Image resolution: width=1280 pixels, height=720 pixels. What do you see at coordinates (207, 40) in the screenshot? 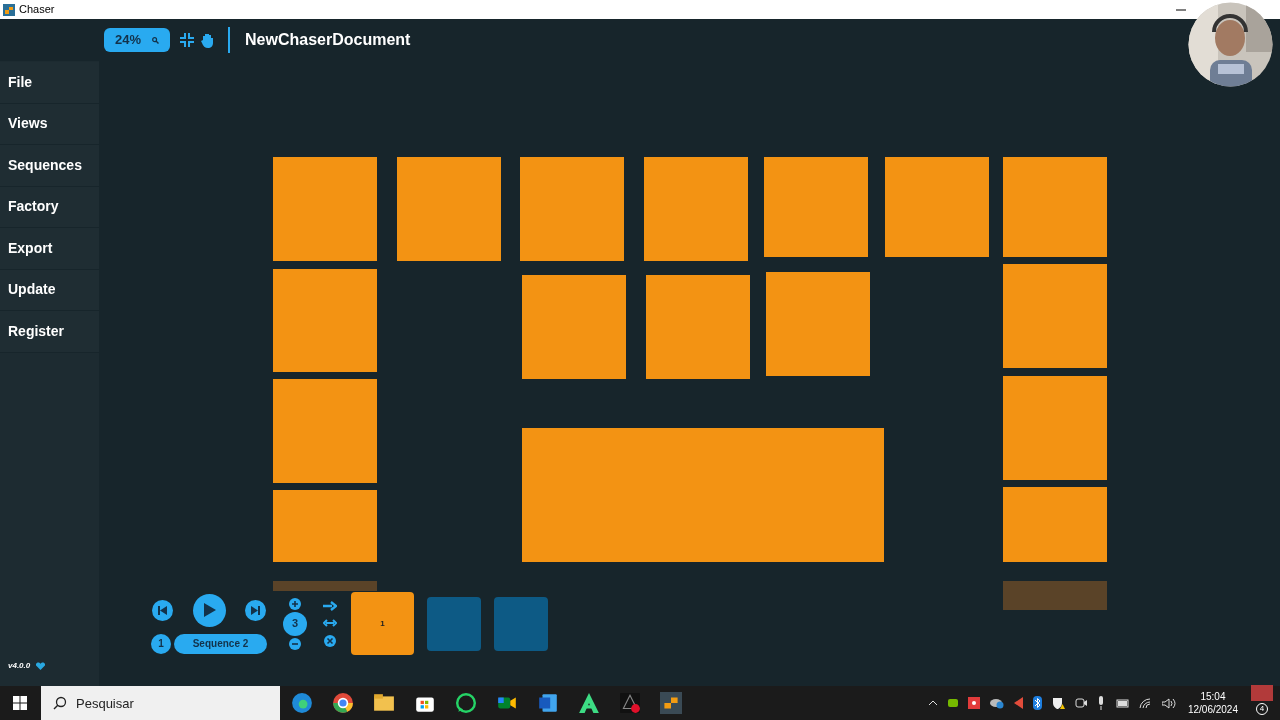
I see `hand-icon` at bounding box center [207, 40].